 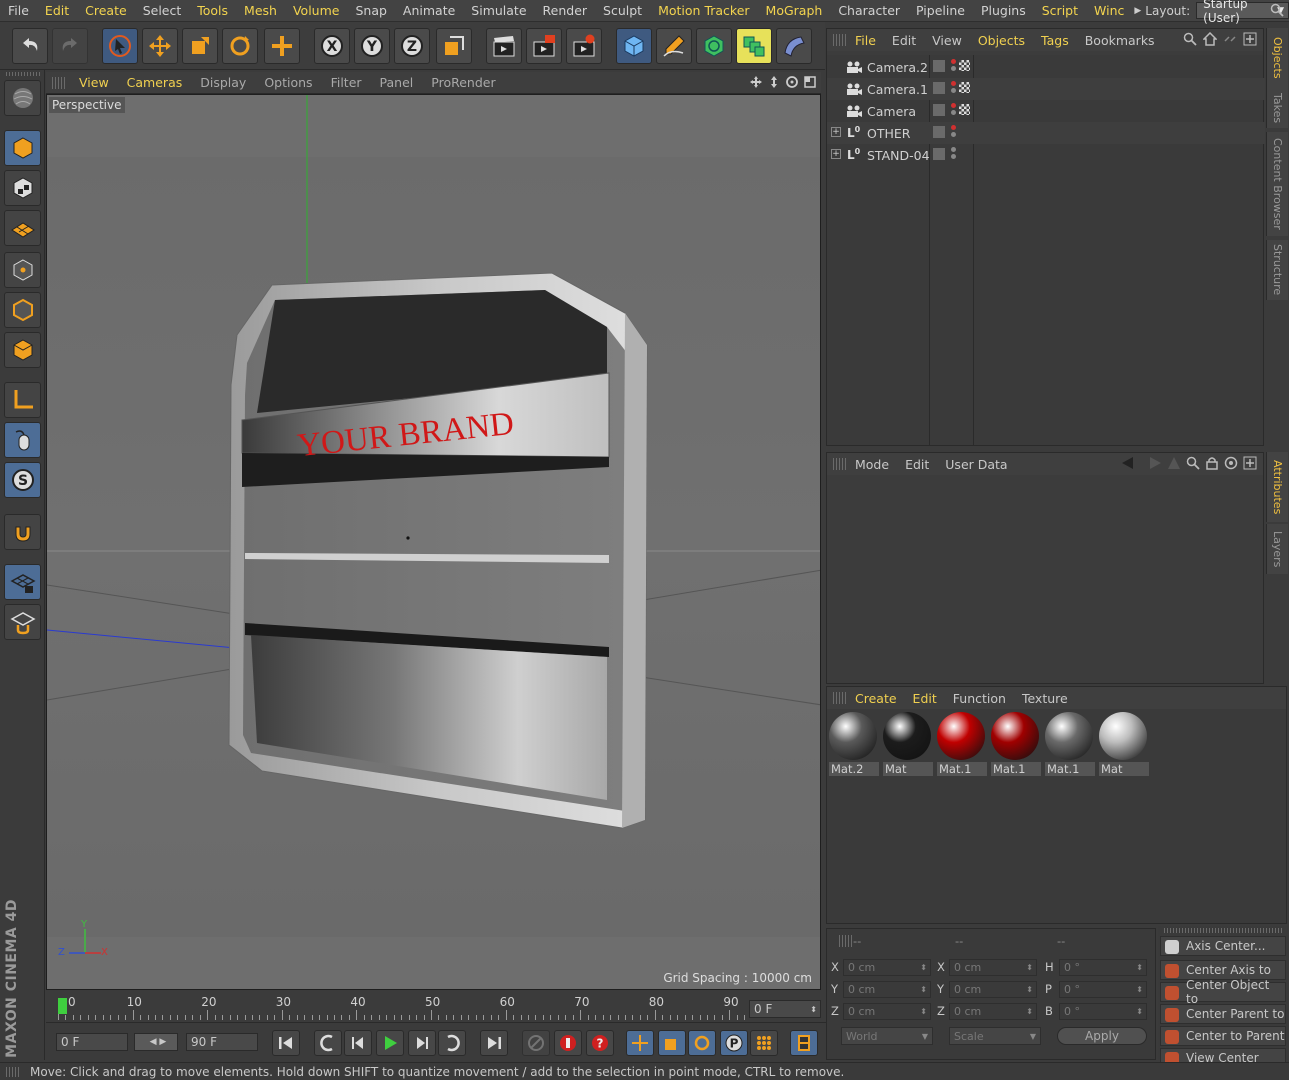 I want to click on maximize-icon, so click(x=810, y=82).